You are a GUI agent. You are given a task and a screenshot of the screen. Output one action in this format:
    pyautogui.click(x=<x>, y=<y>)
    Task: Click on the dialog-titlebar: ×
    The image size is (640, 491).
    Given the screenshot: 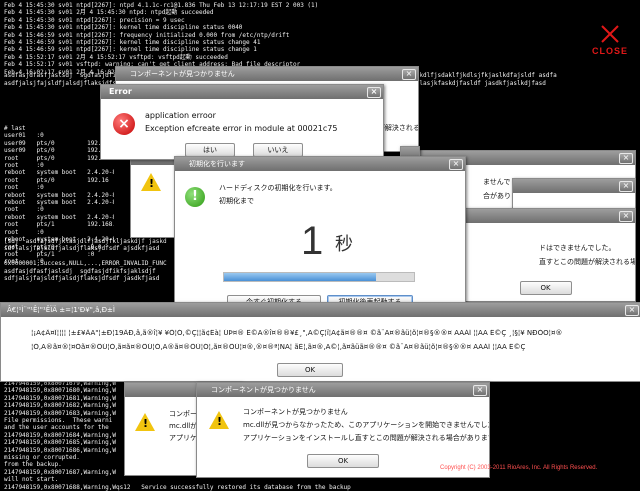 What is the action you would take?
    pyautogui.click(x=574, y=186)
    